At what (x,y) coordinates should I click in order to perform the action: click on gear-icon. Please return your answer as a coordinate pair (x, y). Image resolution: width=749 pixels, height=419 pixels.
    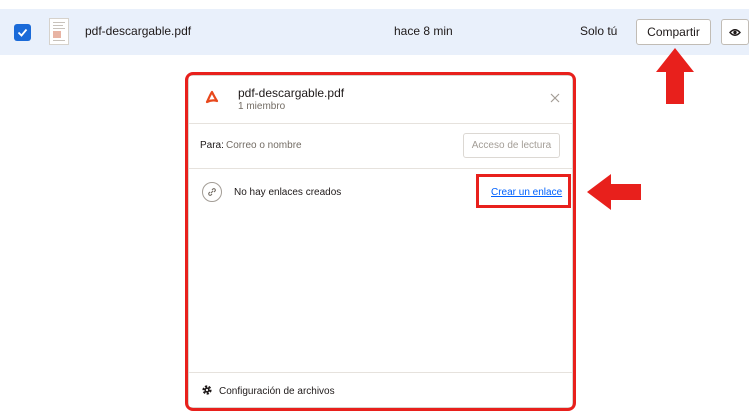
    Looking at the image, I should click on (207, 390).